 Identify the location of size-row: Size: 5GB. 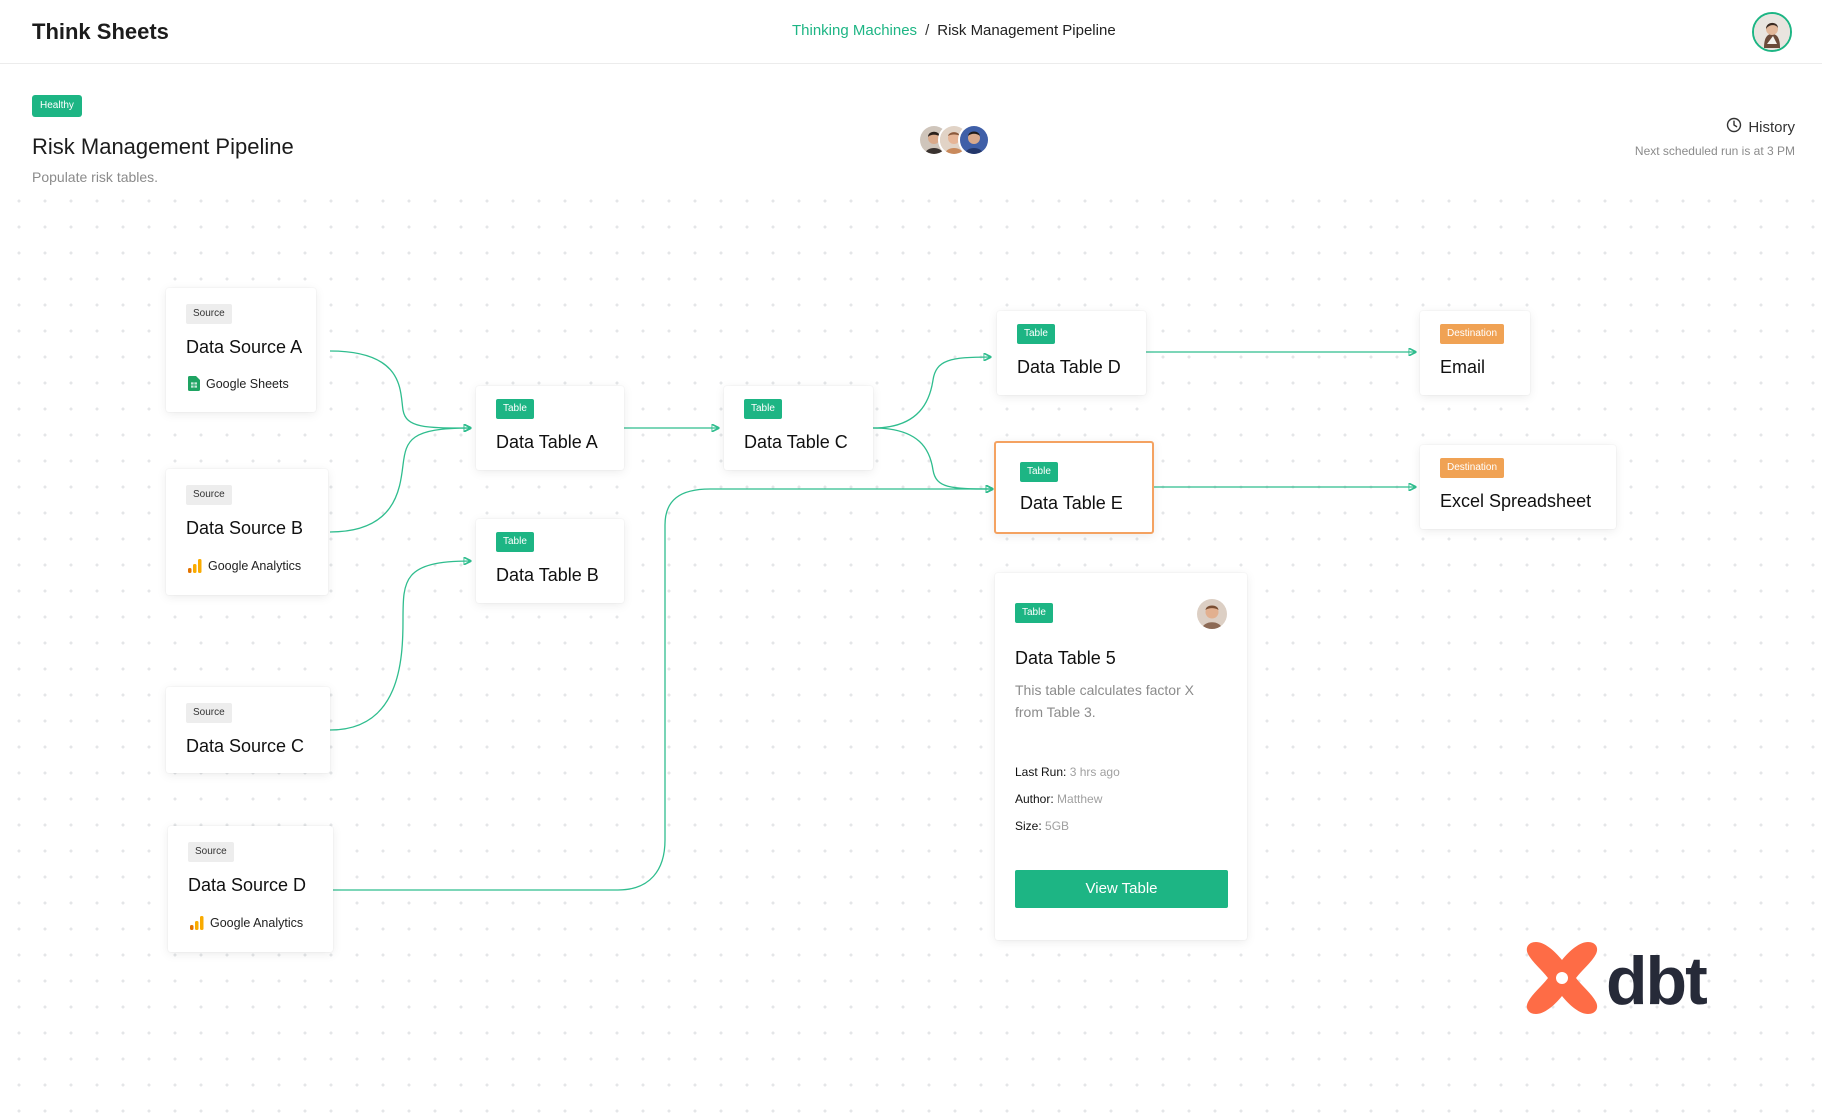
(1042, 826).